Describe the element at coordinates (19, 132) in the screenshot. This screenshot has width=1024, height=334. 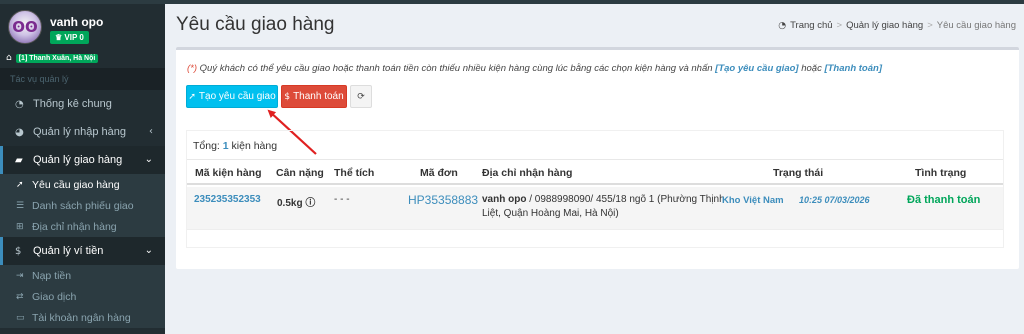
I see `pie-chart-icon: ◕` at that location.